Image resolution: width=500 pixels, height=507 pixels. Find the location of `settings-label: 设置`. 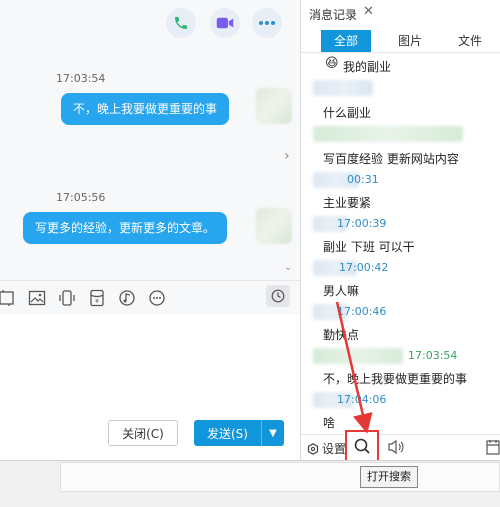

settings-label: 设置 is located at coordinates (334, 449).